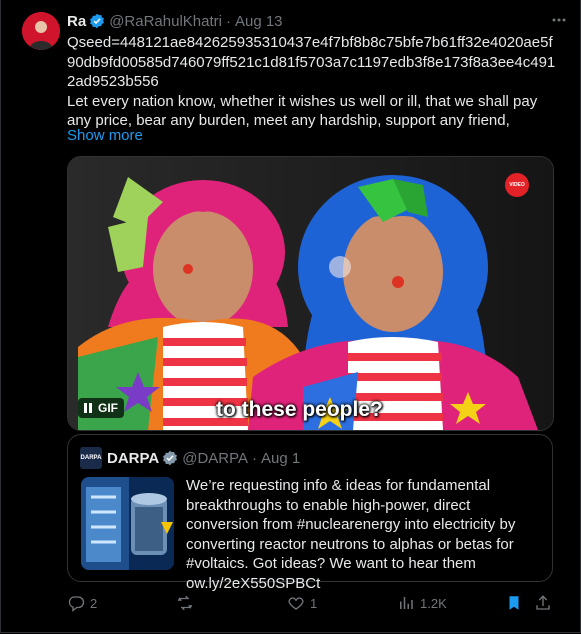 This screenshot has width=581, height=634. What do you see at coordinates (76, 21) in the screenshot?
I see `author-name: Ra` at bounding box center [76, 21].